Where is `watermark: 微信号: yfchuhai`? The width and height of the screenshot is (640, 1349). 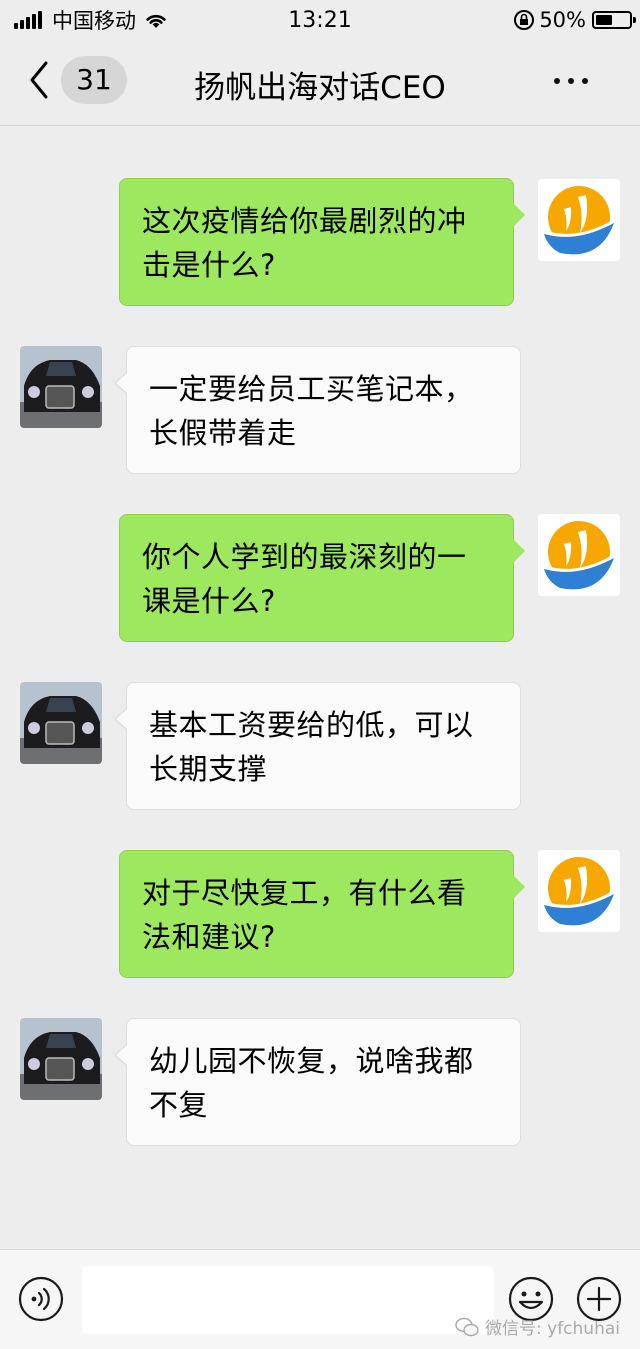 watermark: 微信号: yfchuhai is located at coordinates (537, 1326).